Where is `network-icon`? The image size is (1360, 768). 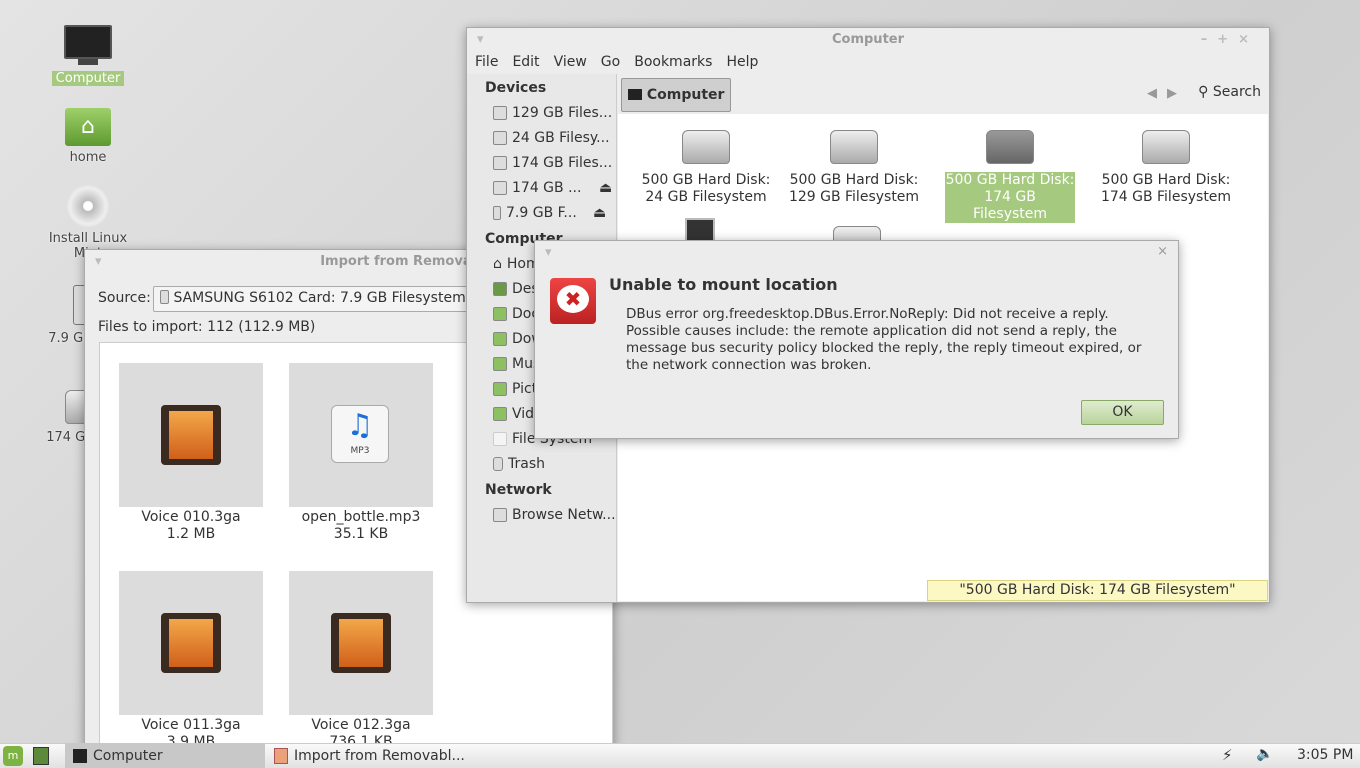 network-icon is located at coordinates (500, 514).